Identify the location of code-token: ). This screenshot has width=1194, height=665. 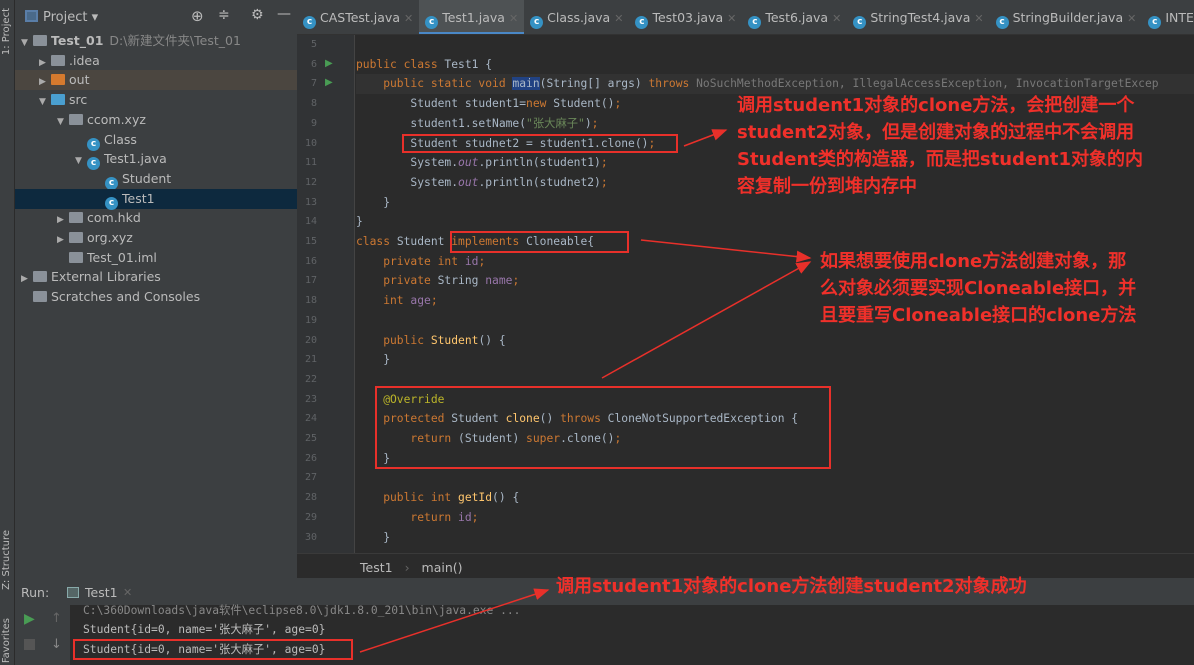
(588, 123).